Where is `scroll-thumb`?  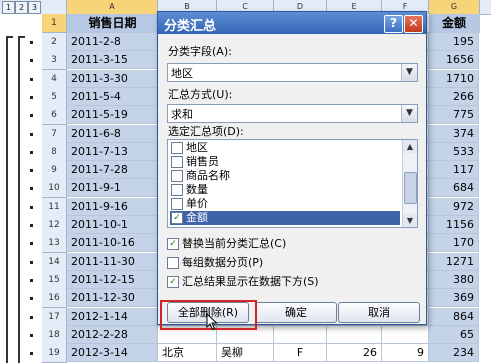 scroll-thumb is located at coordinates (410, 188).